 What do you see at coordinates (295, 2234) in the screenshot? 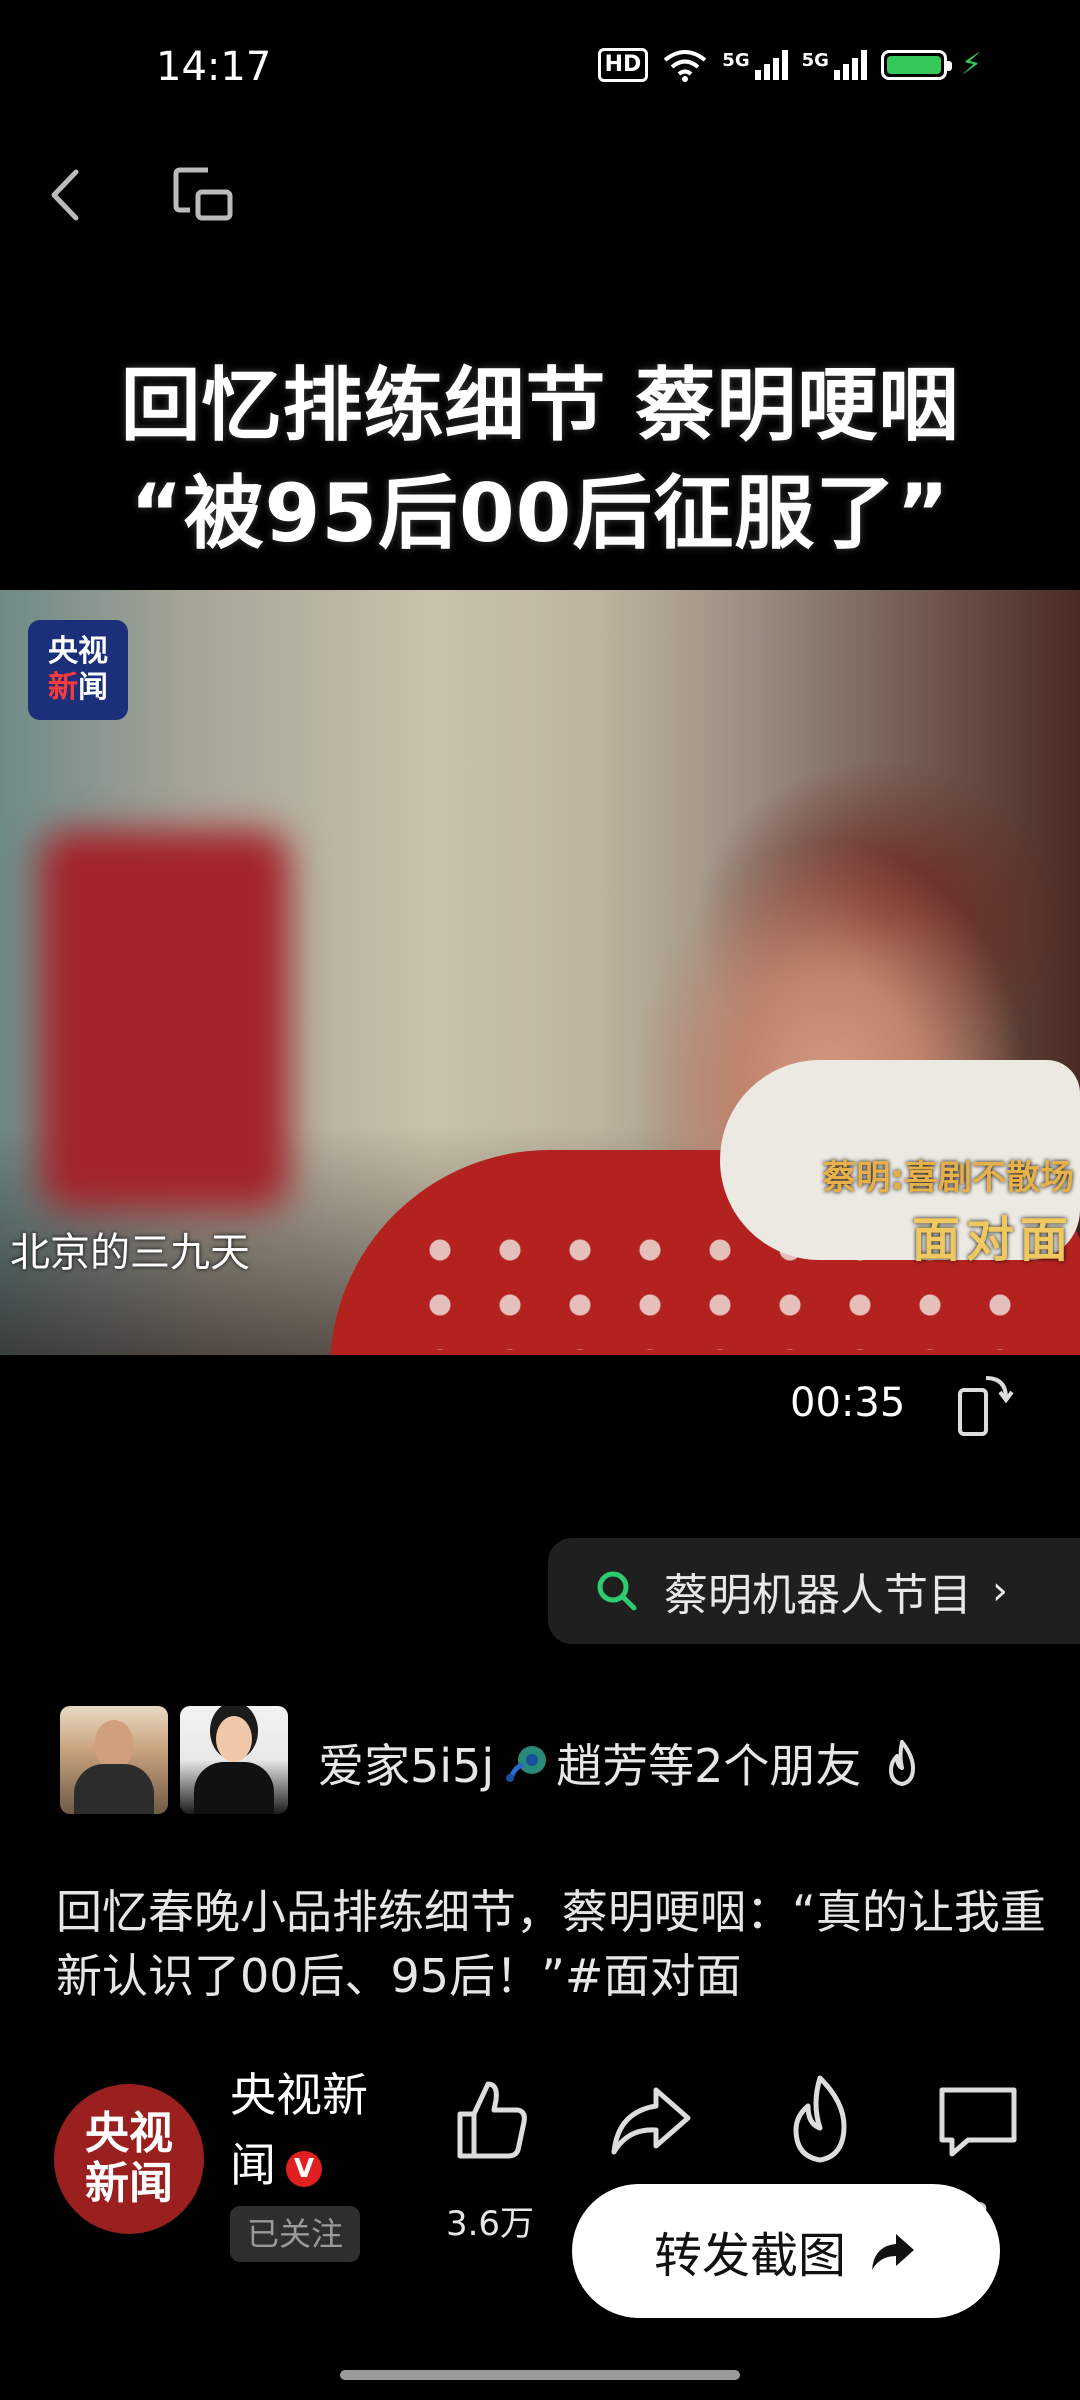
I see `follow-button: 已关注` at bounding box center [295, 2234].